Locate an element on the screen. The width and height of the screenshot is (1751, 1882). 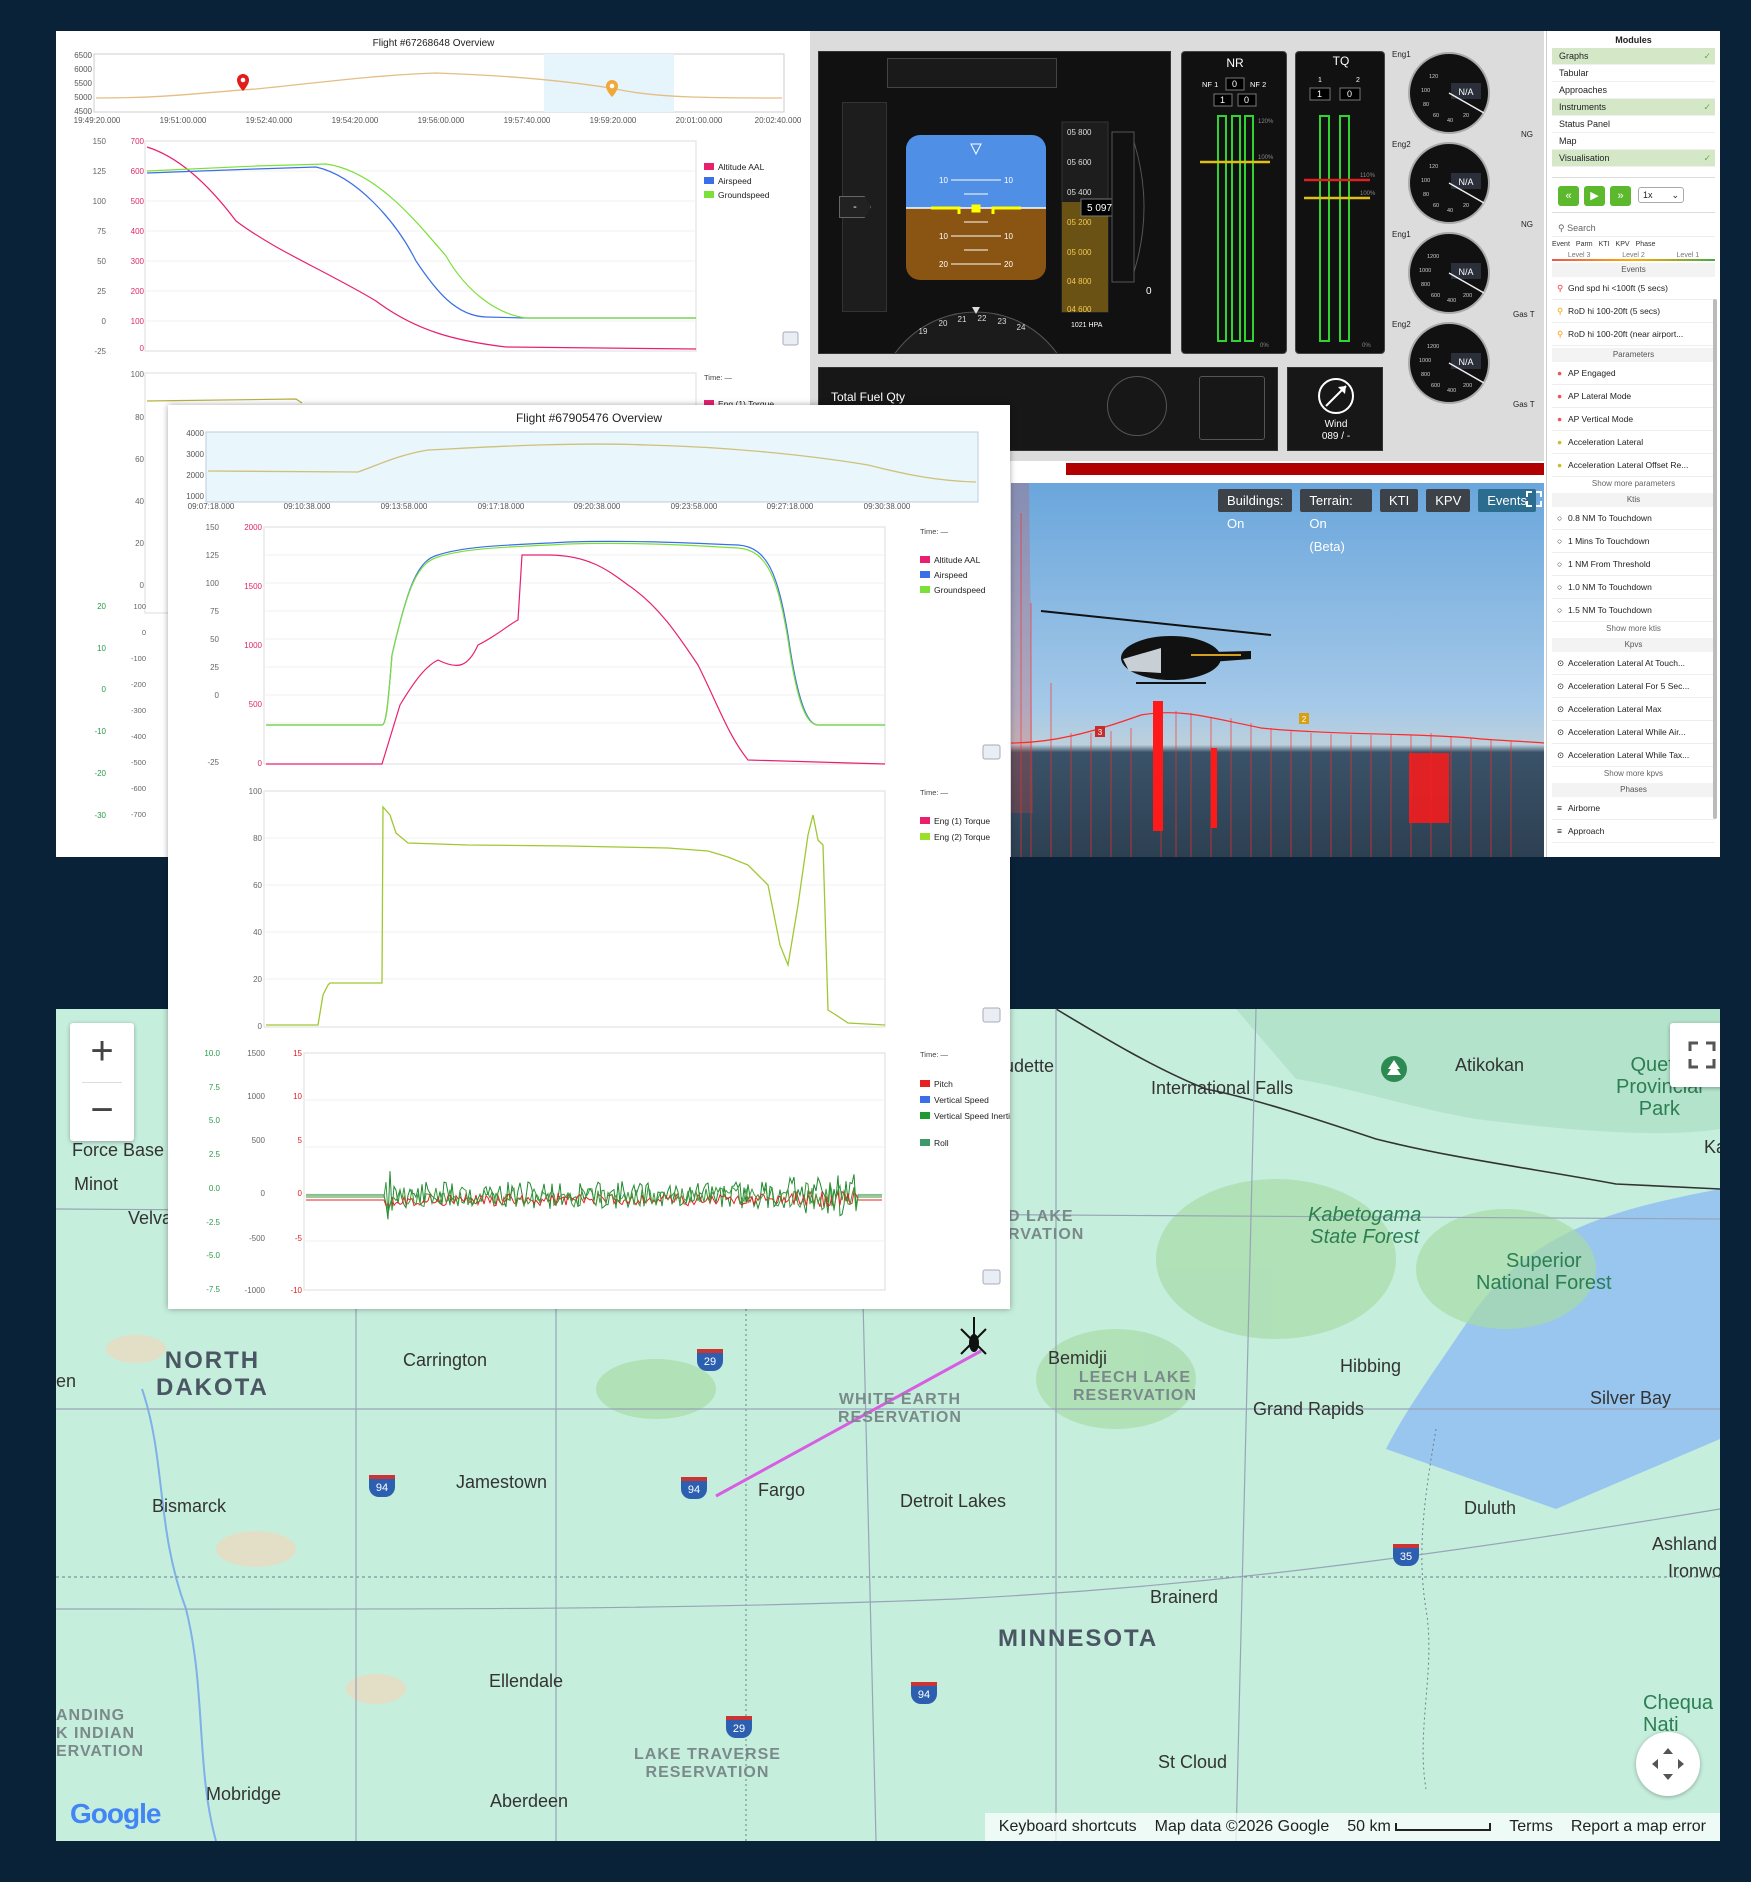
vertical-speed-readout: 0 is located at coordinates (1149, 291).